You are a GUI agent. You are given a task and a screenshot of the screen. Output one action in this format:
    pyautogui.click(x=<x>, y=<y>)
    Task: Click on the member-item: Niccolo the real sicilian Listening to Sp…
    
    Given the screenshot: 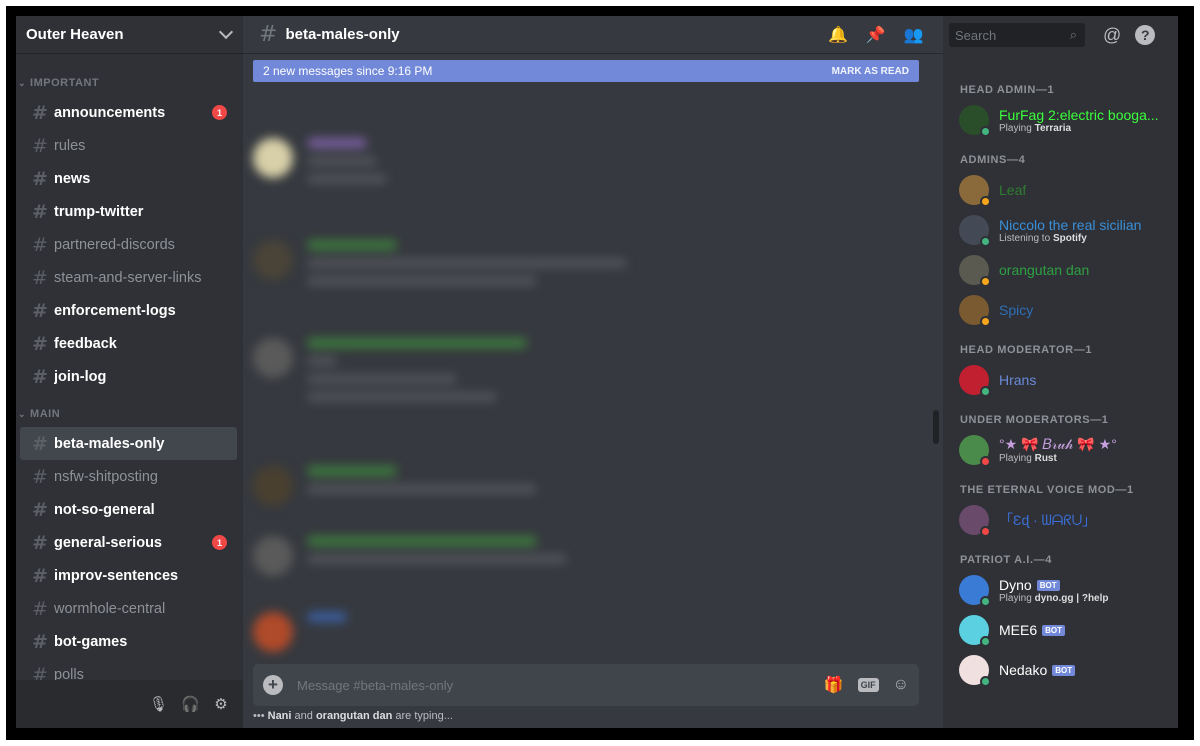 What is the action you would take?
    pyautogui.click(x=1060, y=230)
    